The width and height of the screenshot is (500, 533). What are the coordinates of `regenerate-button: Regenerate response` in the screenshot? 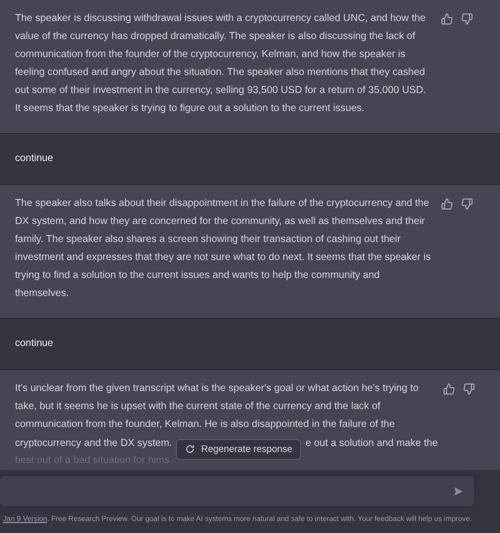 It's located at (239, 449).